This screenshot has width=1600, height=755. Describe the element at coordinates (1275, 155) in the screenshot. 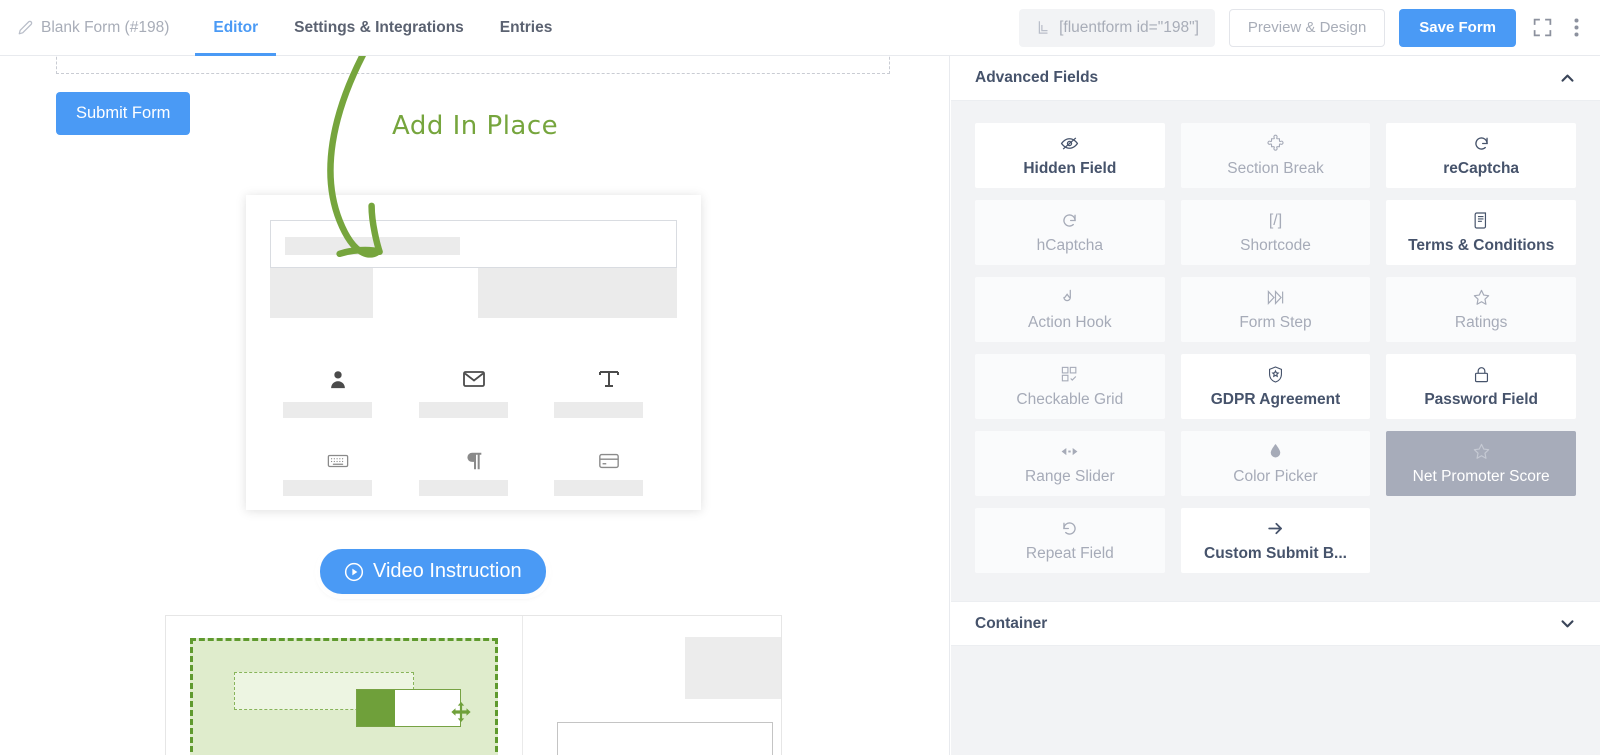

I see `field-card-section-break: Section Break` at that location.